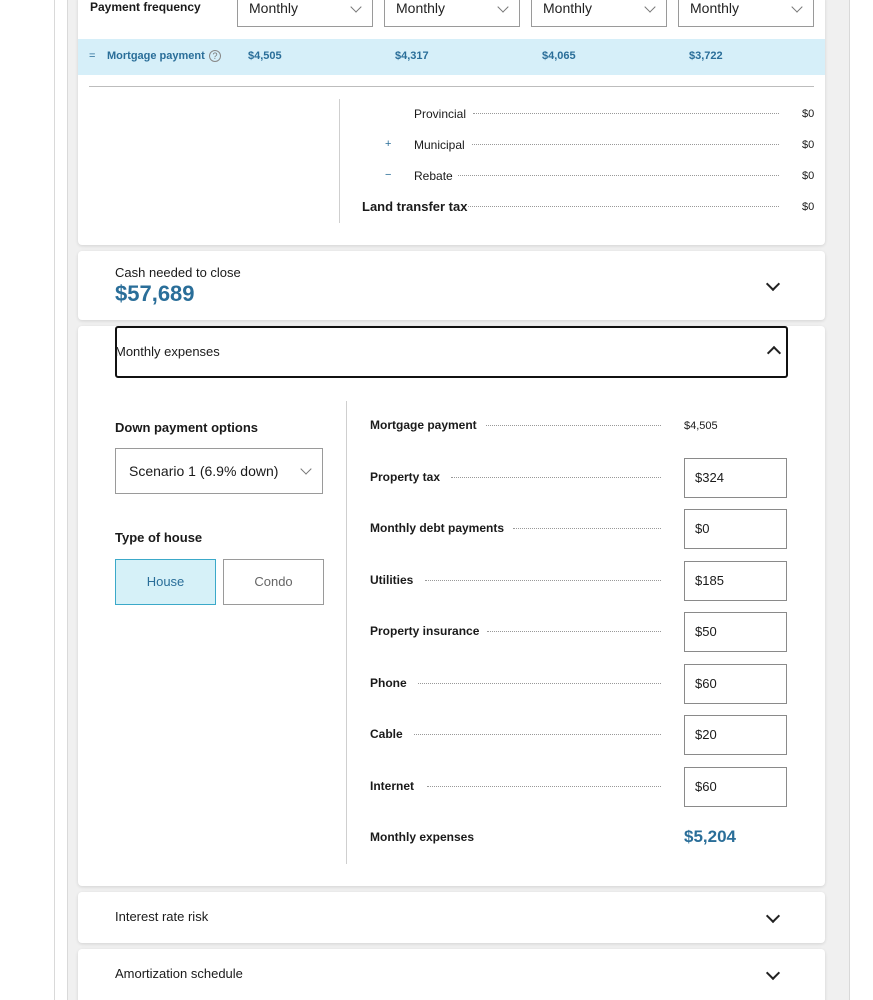 The width and height of the screenshot is (873, 1000). Describe the element at coordinates (162, 916) in the screenshot. I see `interest-rate-risk-label: Interest rate risk` at that location.